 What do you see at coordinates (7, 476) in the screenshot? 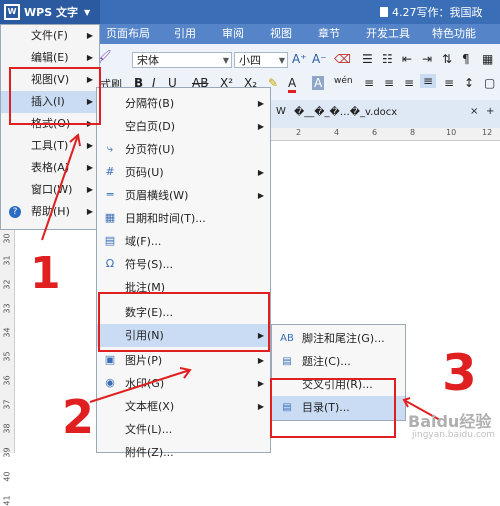
I see `ruler-tick: 40` at bounding box center [7, 476].